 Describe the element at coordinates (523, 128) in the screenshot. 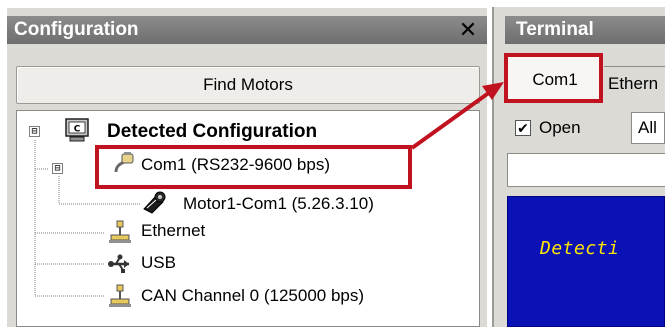

I see `open-checkbox: ✔` at that location.